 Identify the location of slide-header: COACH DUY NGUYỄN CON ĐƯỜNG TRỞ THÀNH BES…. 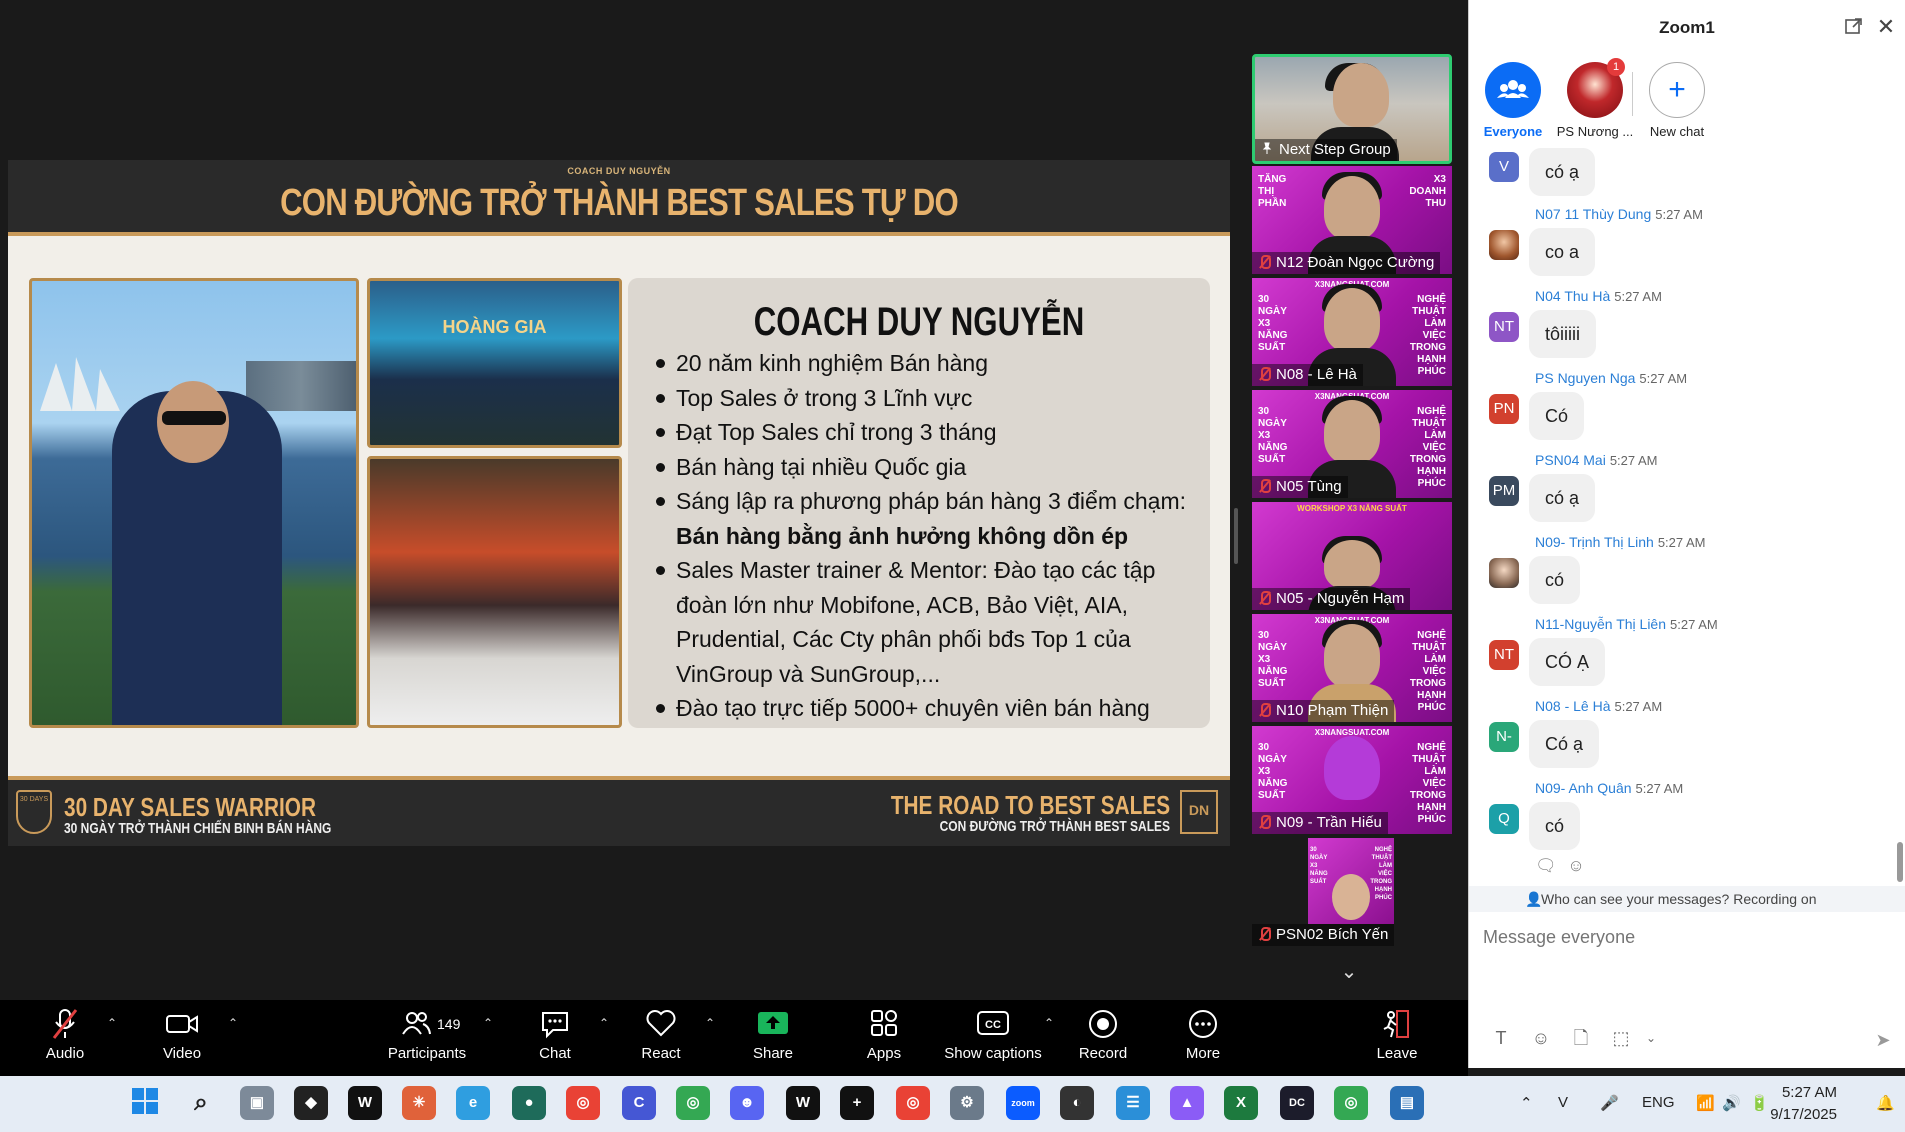
(619, 196).